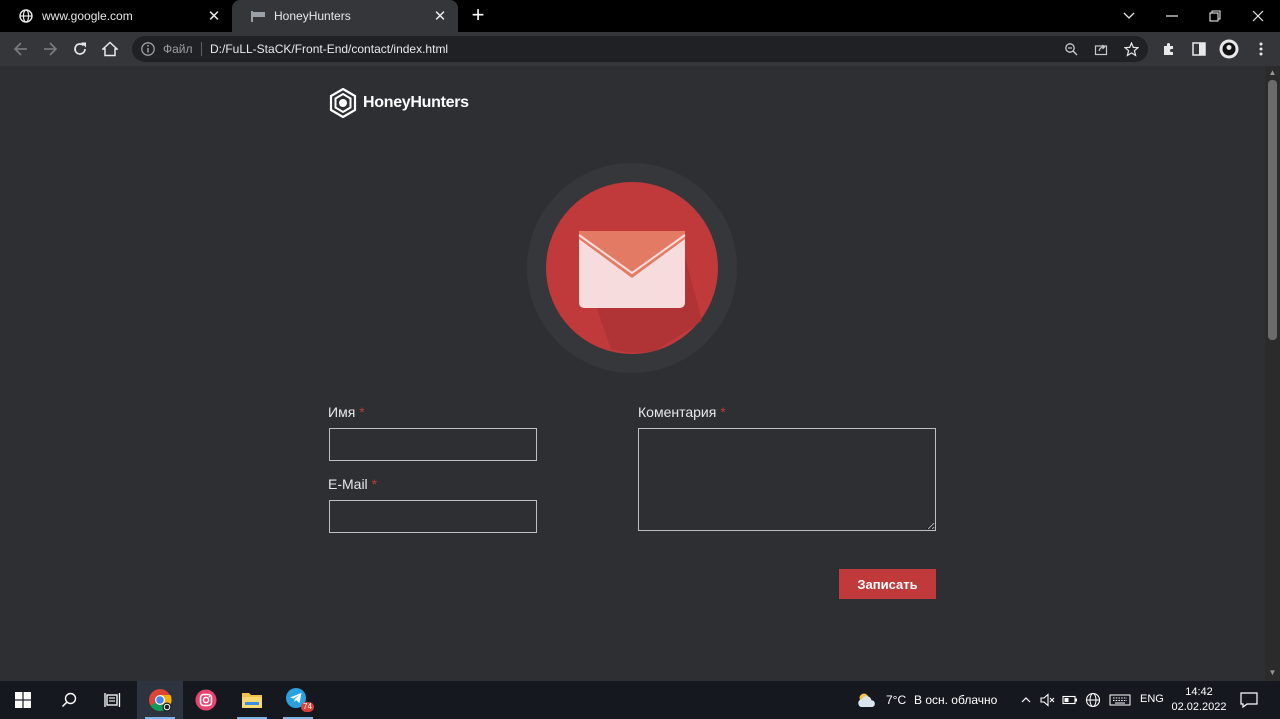 The width and height of the screenshot is (1280, 719). What do you see at coordinates (312, 16) in the screenshot?
I see `tab-title: HoneyHunters` at bounding box center [312, 16].